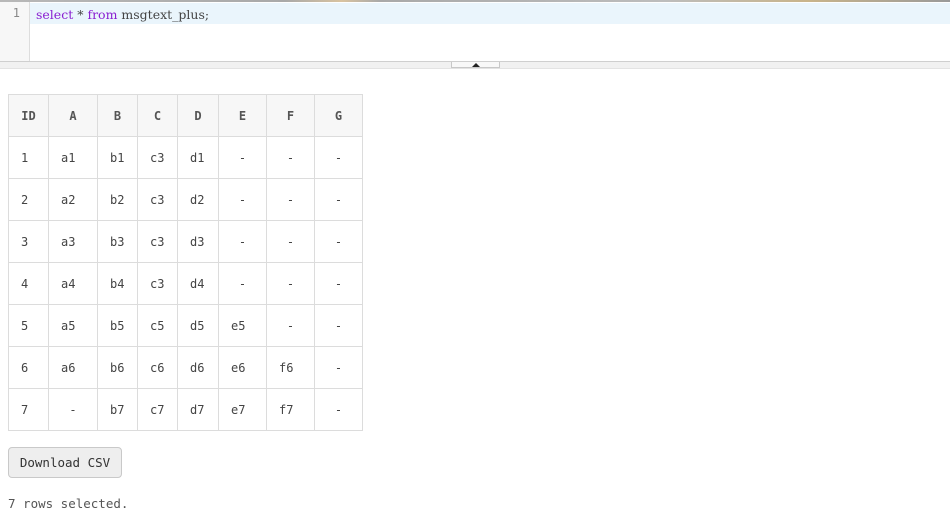 This screenshot has height=519, width=950. Describe the element at coordinates (28, 409) in the screenshot. I see `table-cell: 7` at that location.